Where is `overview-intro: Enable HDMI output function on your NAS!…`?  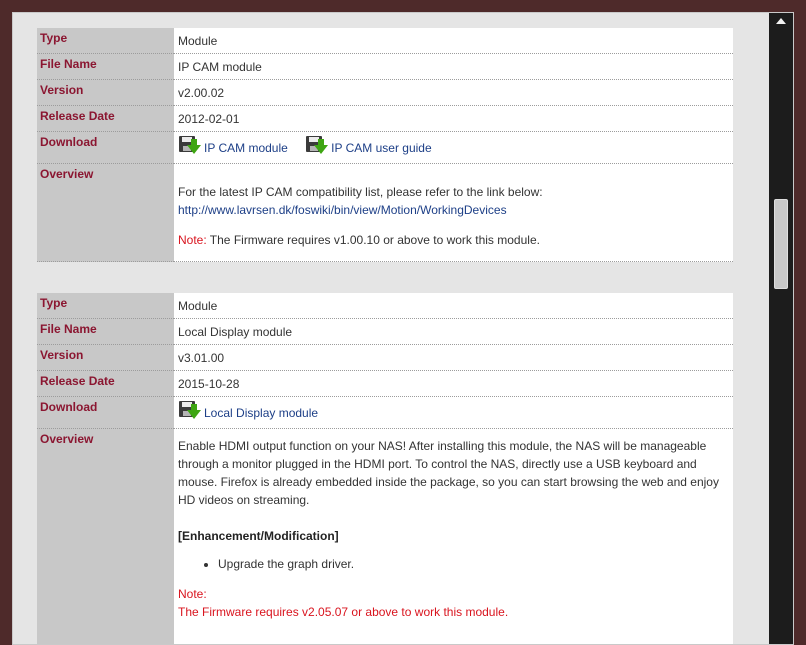 overview-intro: Enable HDMI output function on your NAS!… is located at coordinates (448, 473).